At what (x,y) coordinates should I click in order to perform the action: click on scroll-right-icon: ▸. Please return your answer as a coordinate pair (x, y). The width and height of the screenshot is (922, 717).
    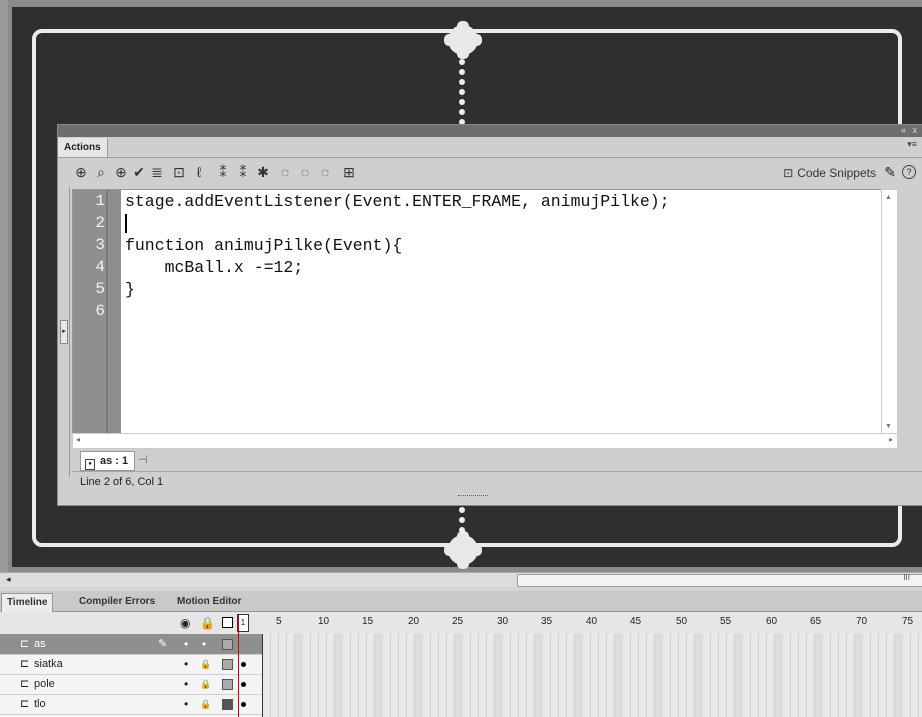
    Looking at the image, I should click on (891, 439).